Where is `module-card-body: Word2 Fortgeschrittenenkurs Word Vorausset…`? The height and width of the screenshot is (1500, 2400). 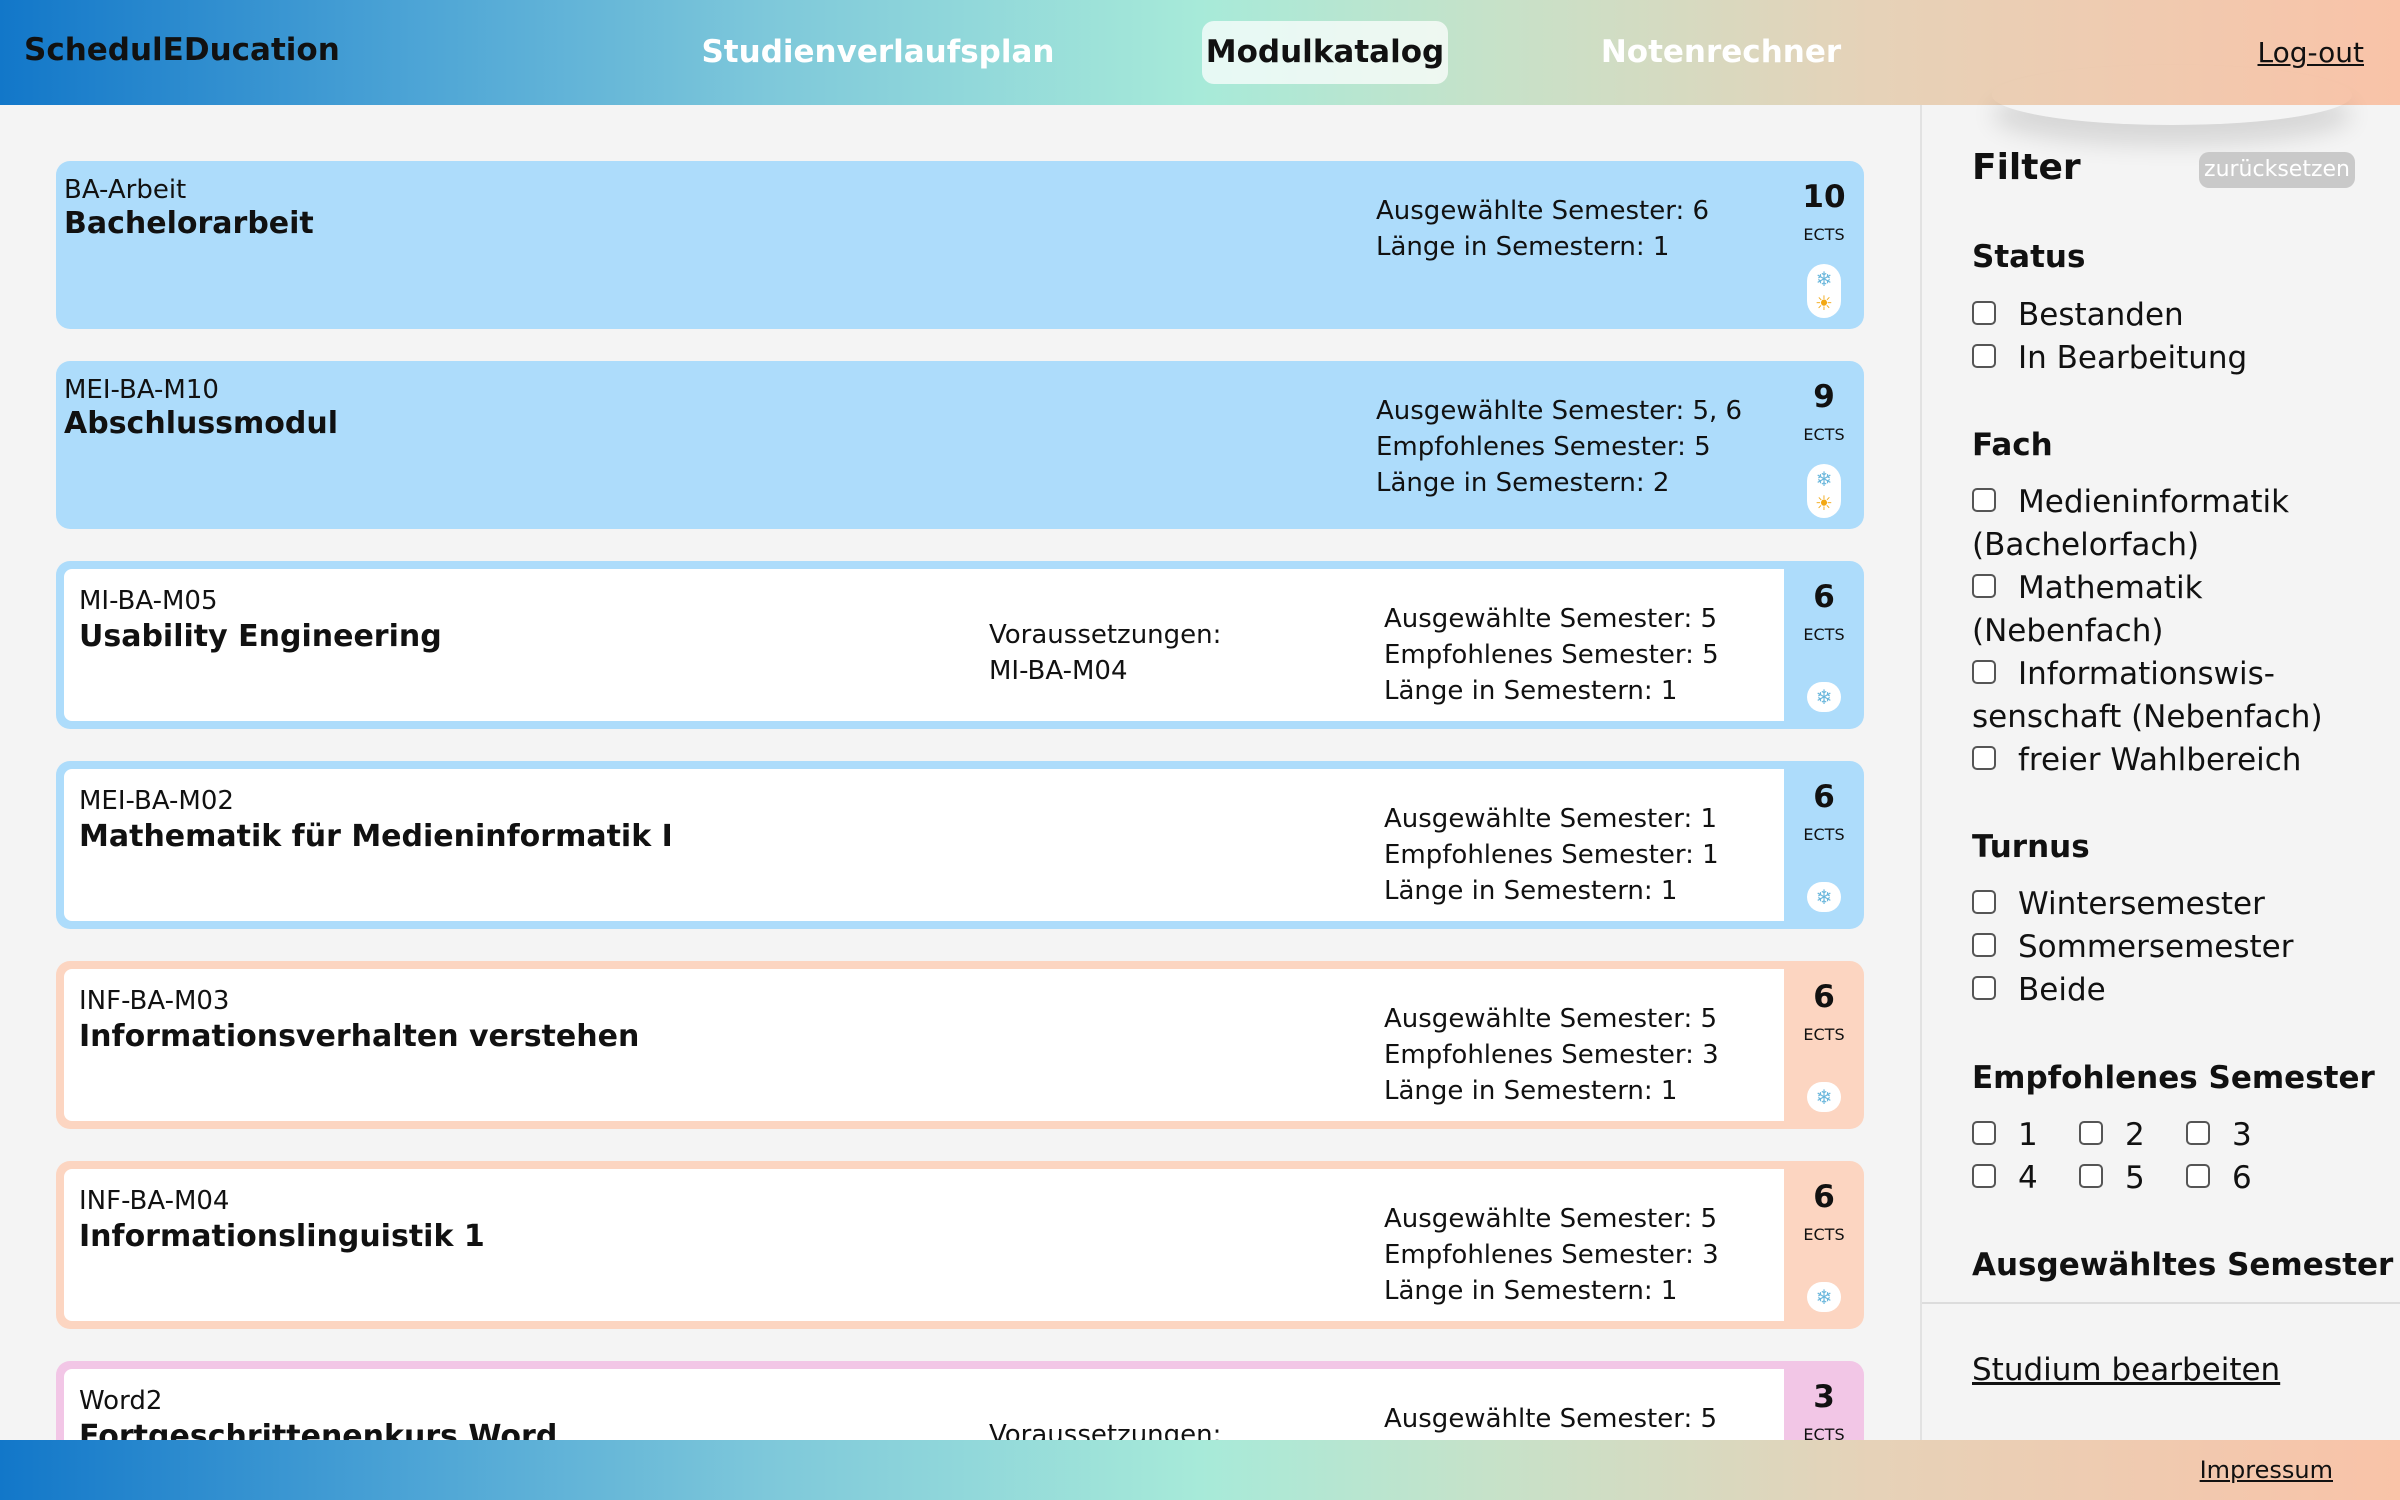 module-card-body: Word2 Fortgeschrittenenkurs Word Vorausset… is located at coordinates (924, 1404).